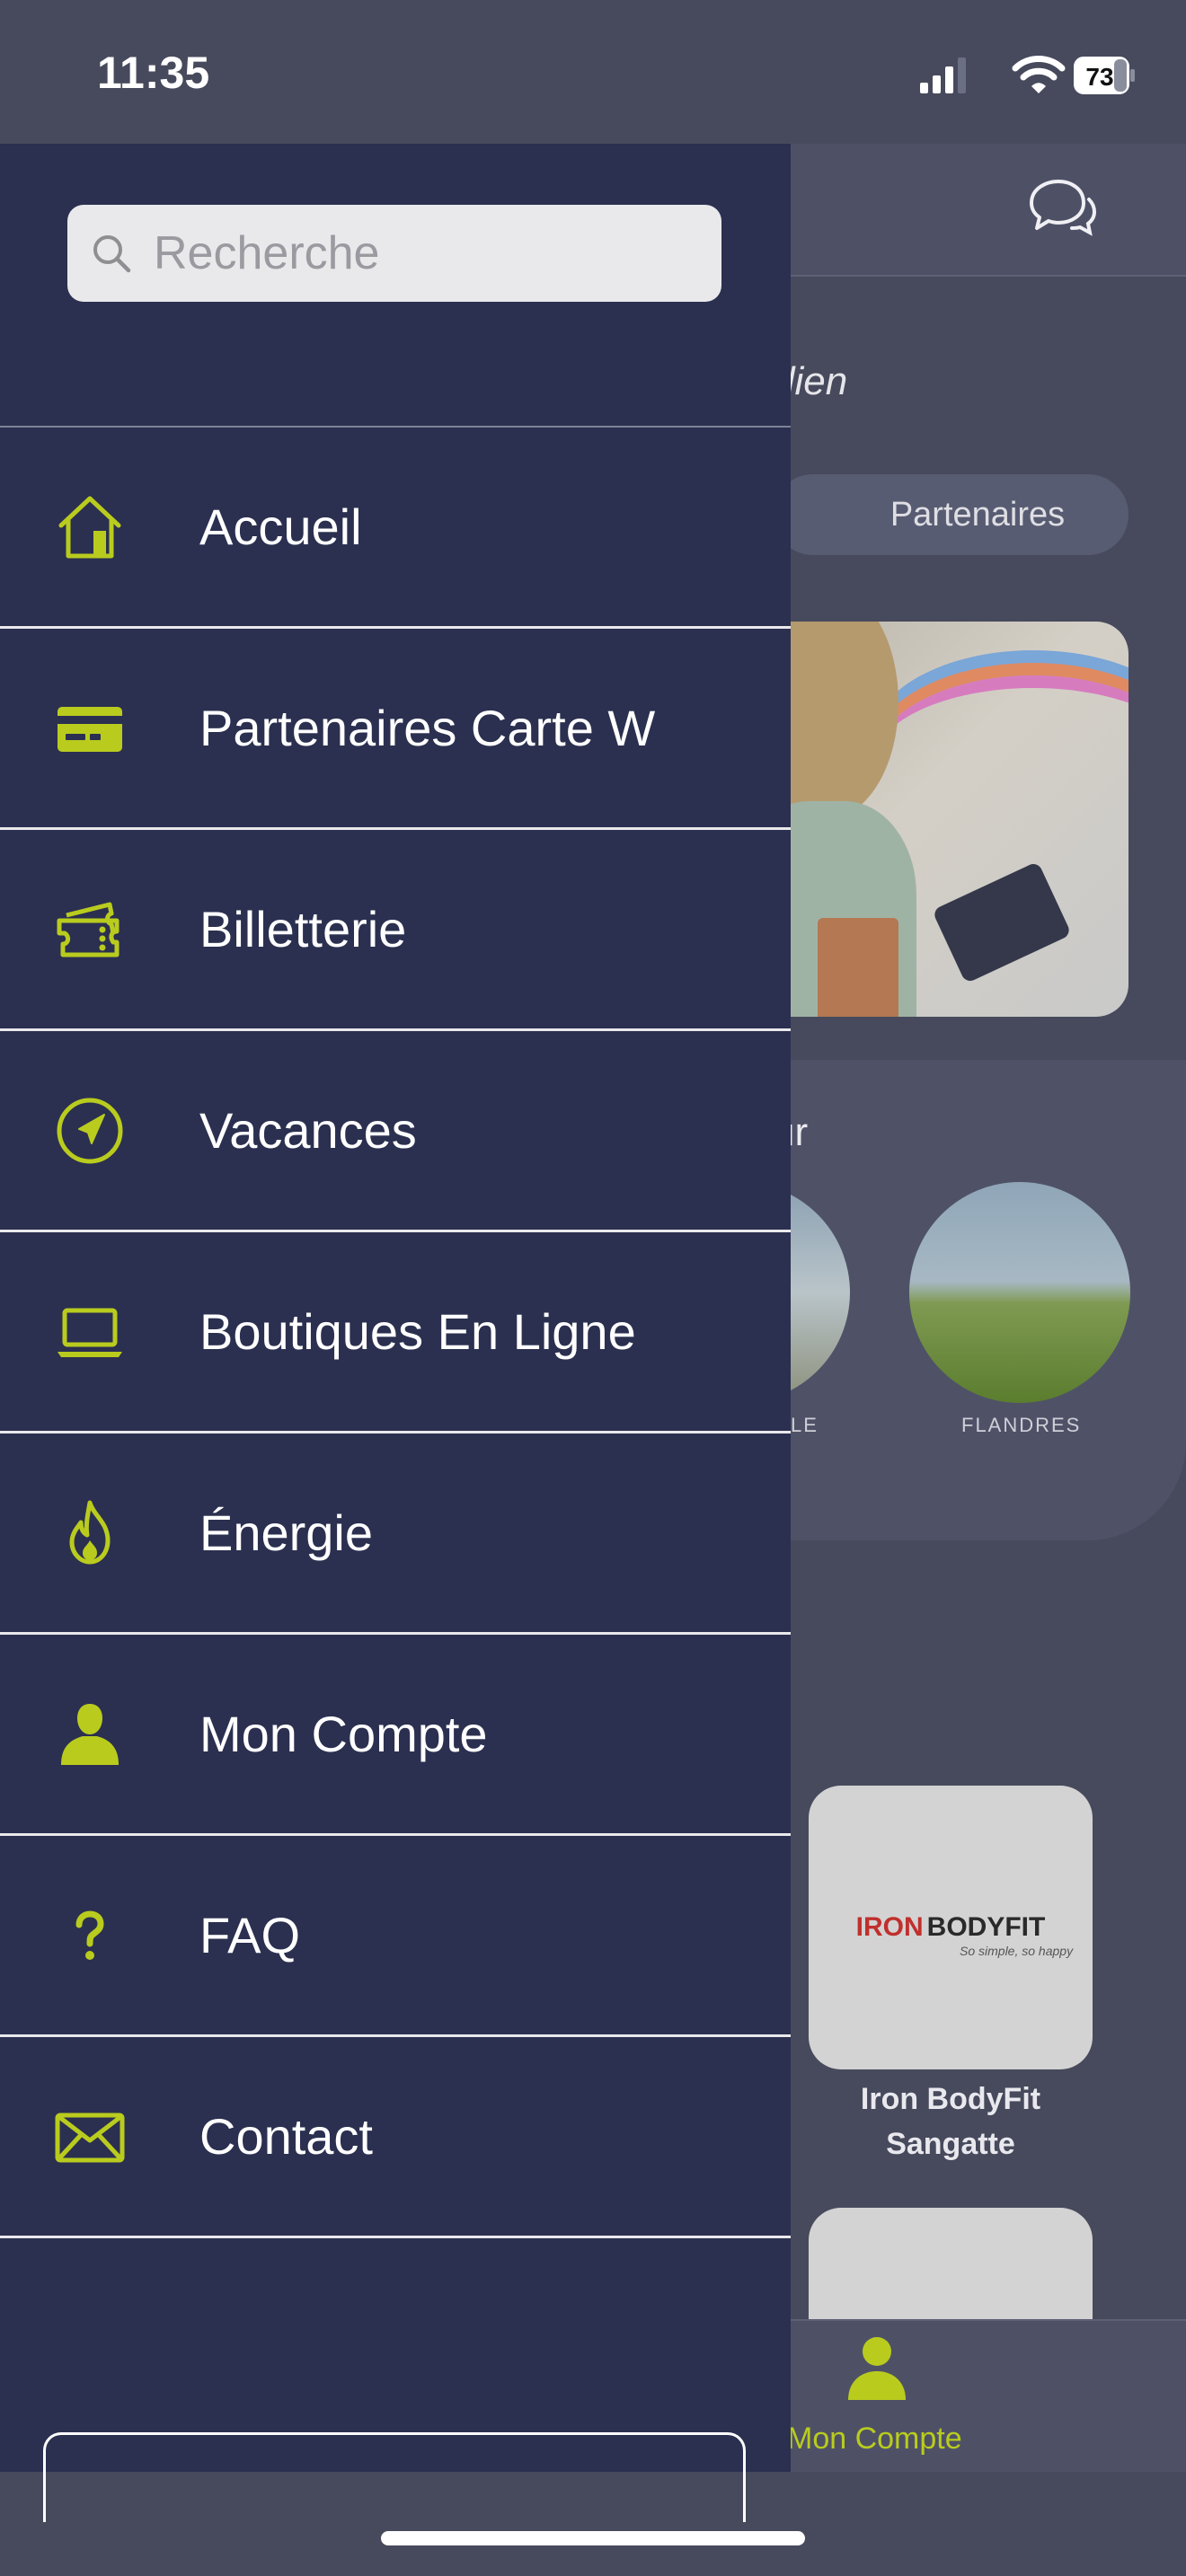 The height and width of the screenshot is (2576, 1186). Describe the element at coordinates (950, 514) in the screenshot. I see `background-tab-partenaires: Partenaires` at that location.